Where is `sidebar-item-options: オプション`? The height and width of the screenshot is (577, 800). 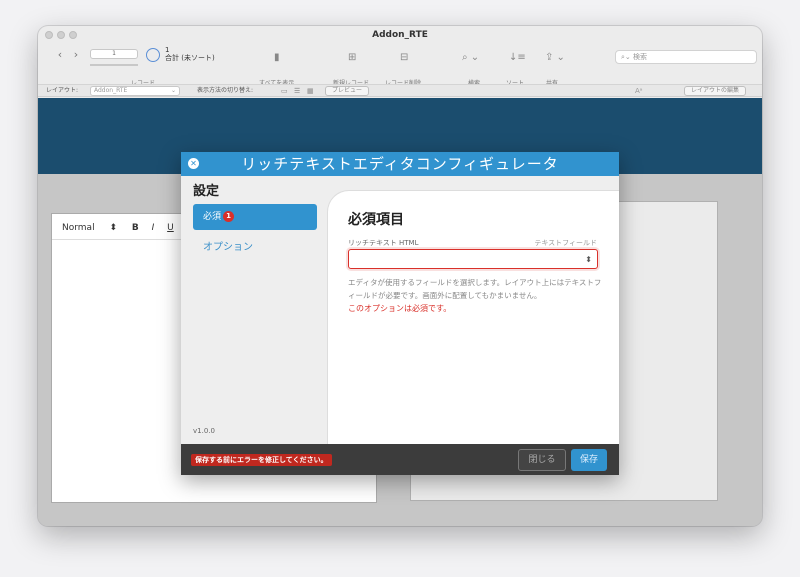 sidebar-item-options: オプション is located at coordinates (228, 245).